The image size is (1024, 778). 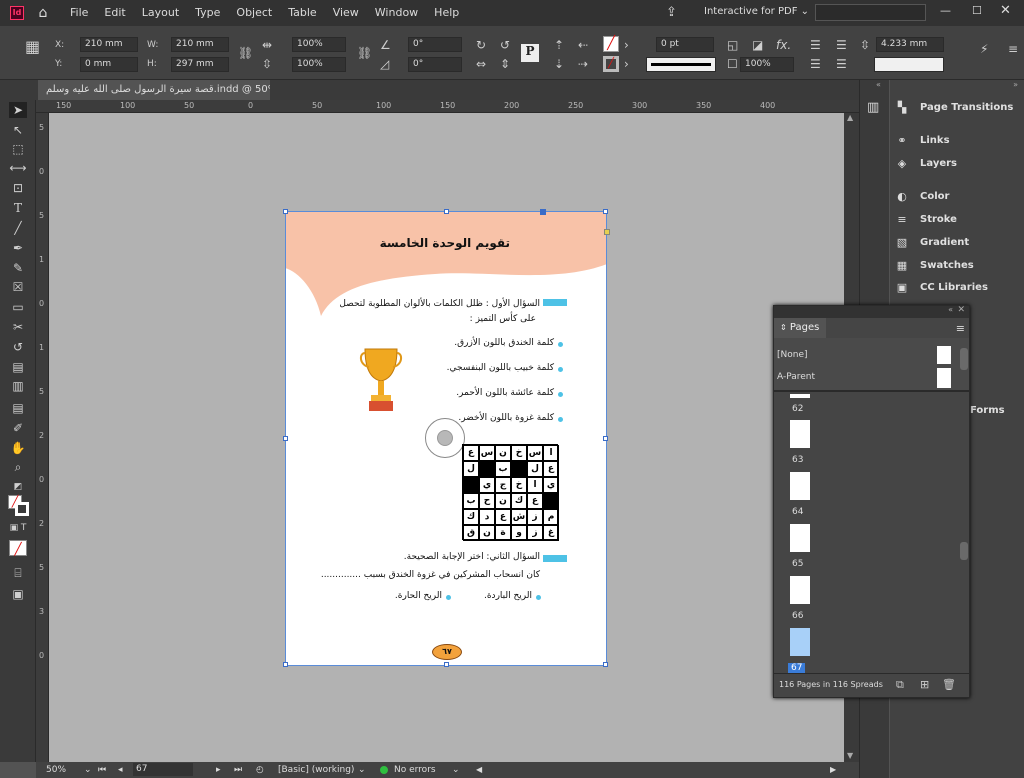 I want to click on zoom-dropdown-icon: ⌄, so click(x=88, y=770).